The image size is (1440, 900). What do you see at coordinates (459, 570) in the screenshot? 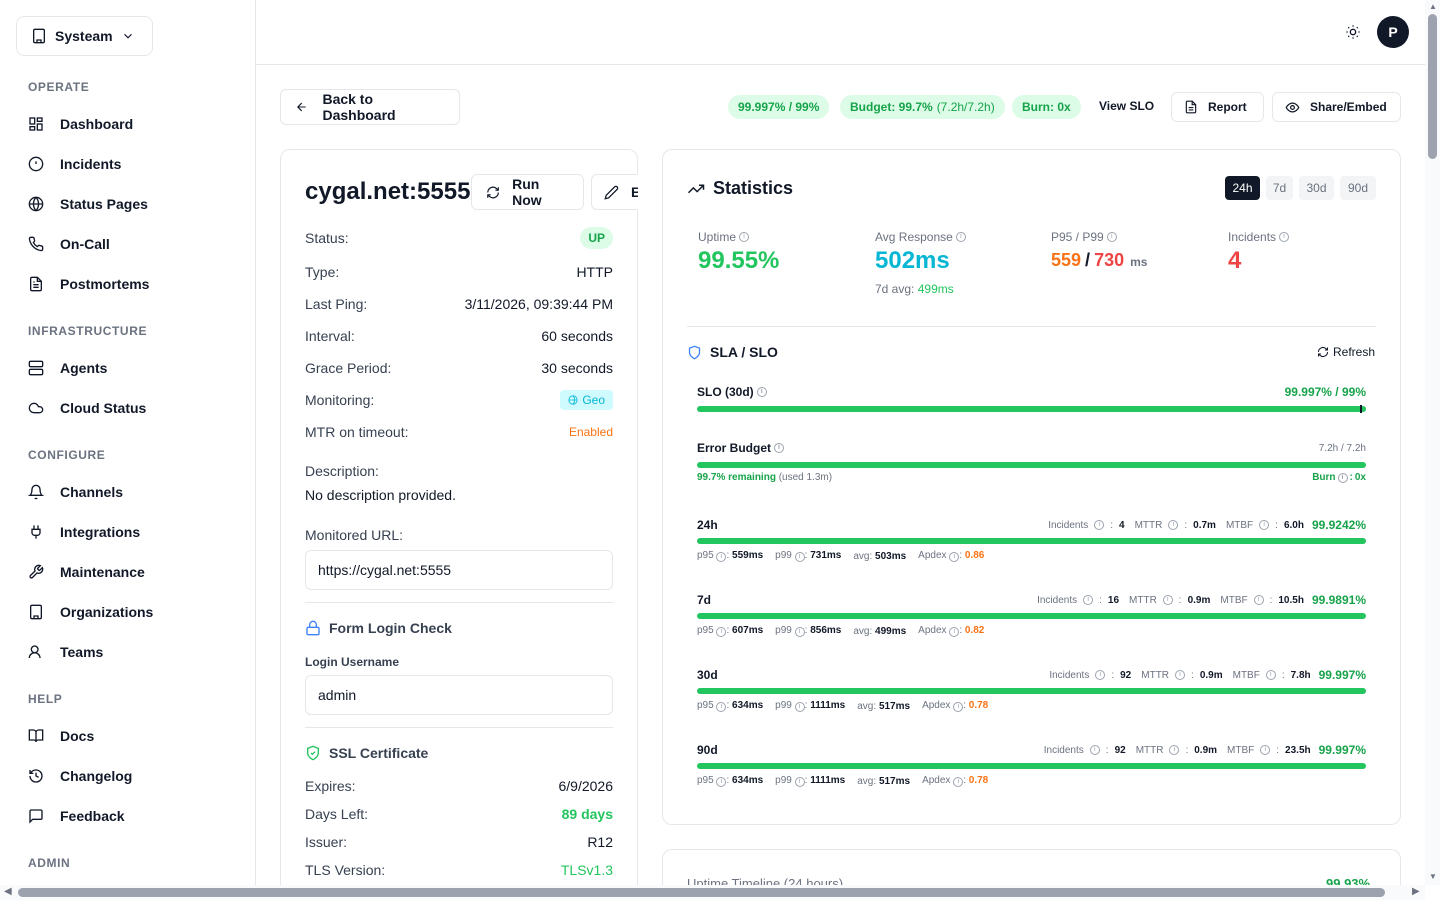
I see `monitored-url-field: https://cygal.net:5555` at bounding box center [459, 570].